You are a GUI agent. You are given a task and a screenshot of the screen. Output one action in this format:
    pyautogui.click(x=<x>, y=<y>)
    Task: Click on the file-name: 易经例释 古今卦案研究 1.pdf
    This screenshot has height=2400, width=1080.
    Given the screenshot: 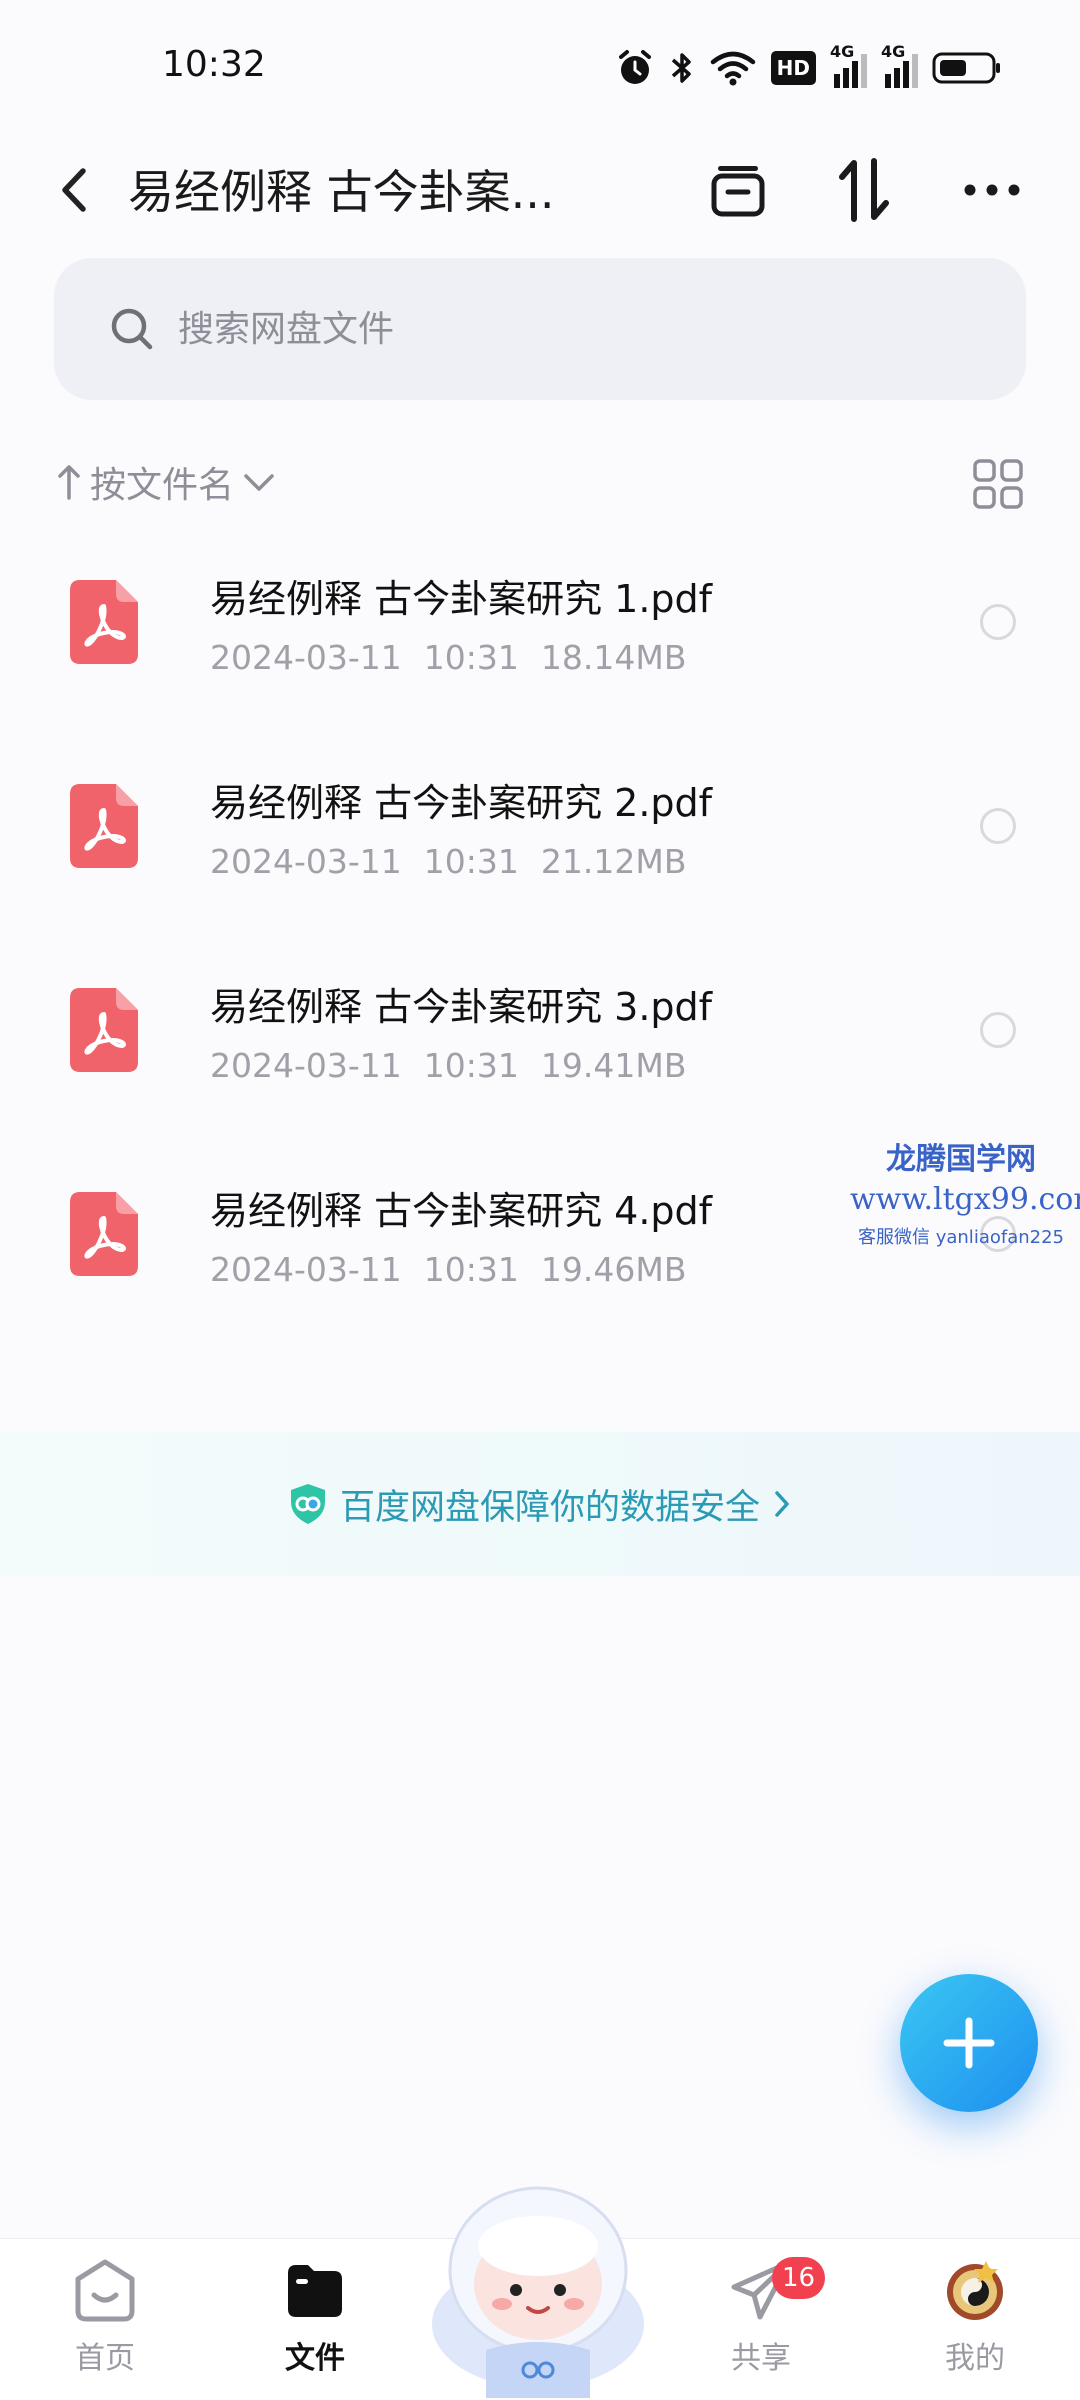 What is the action you would take?
    pyautogui.click(x=461, y=599)
    